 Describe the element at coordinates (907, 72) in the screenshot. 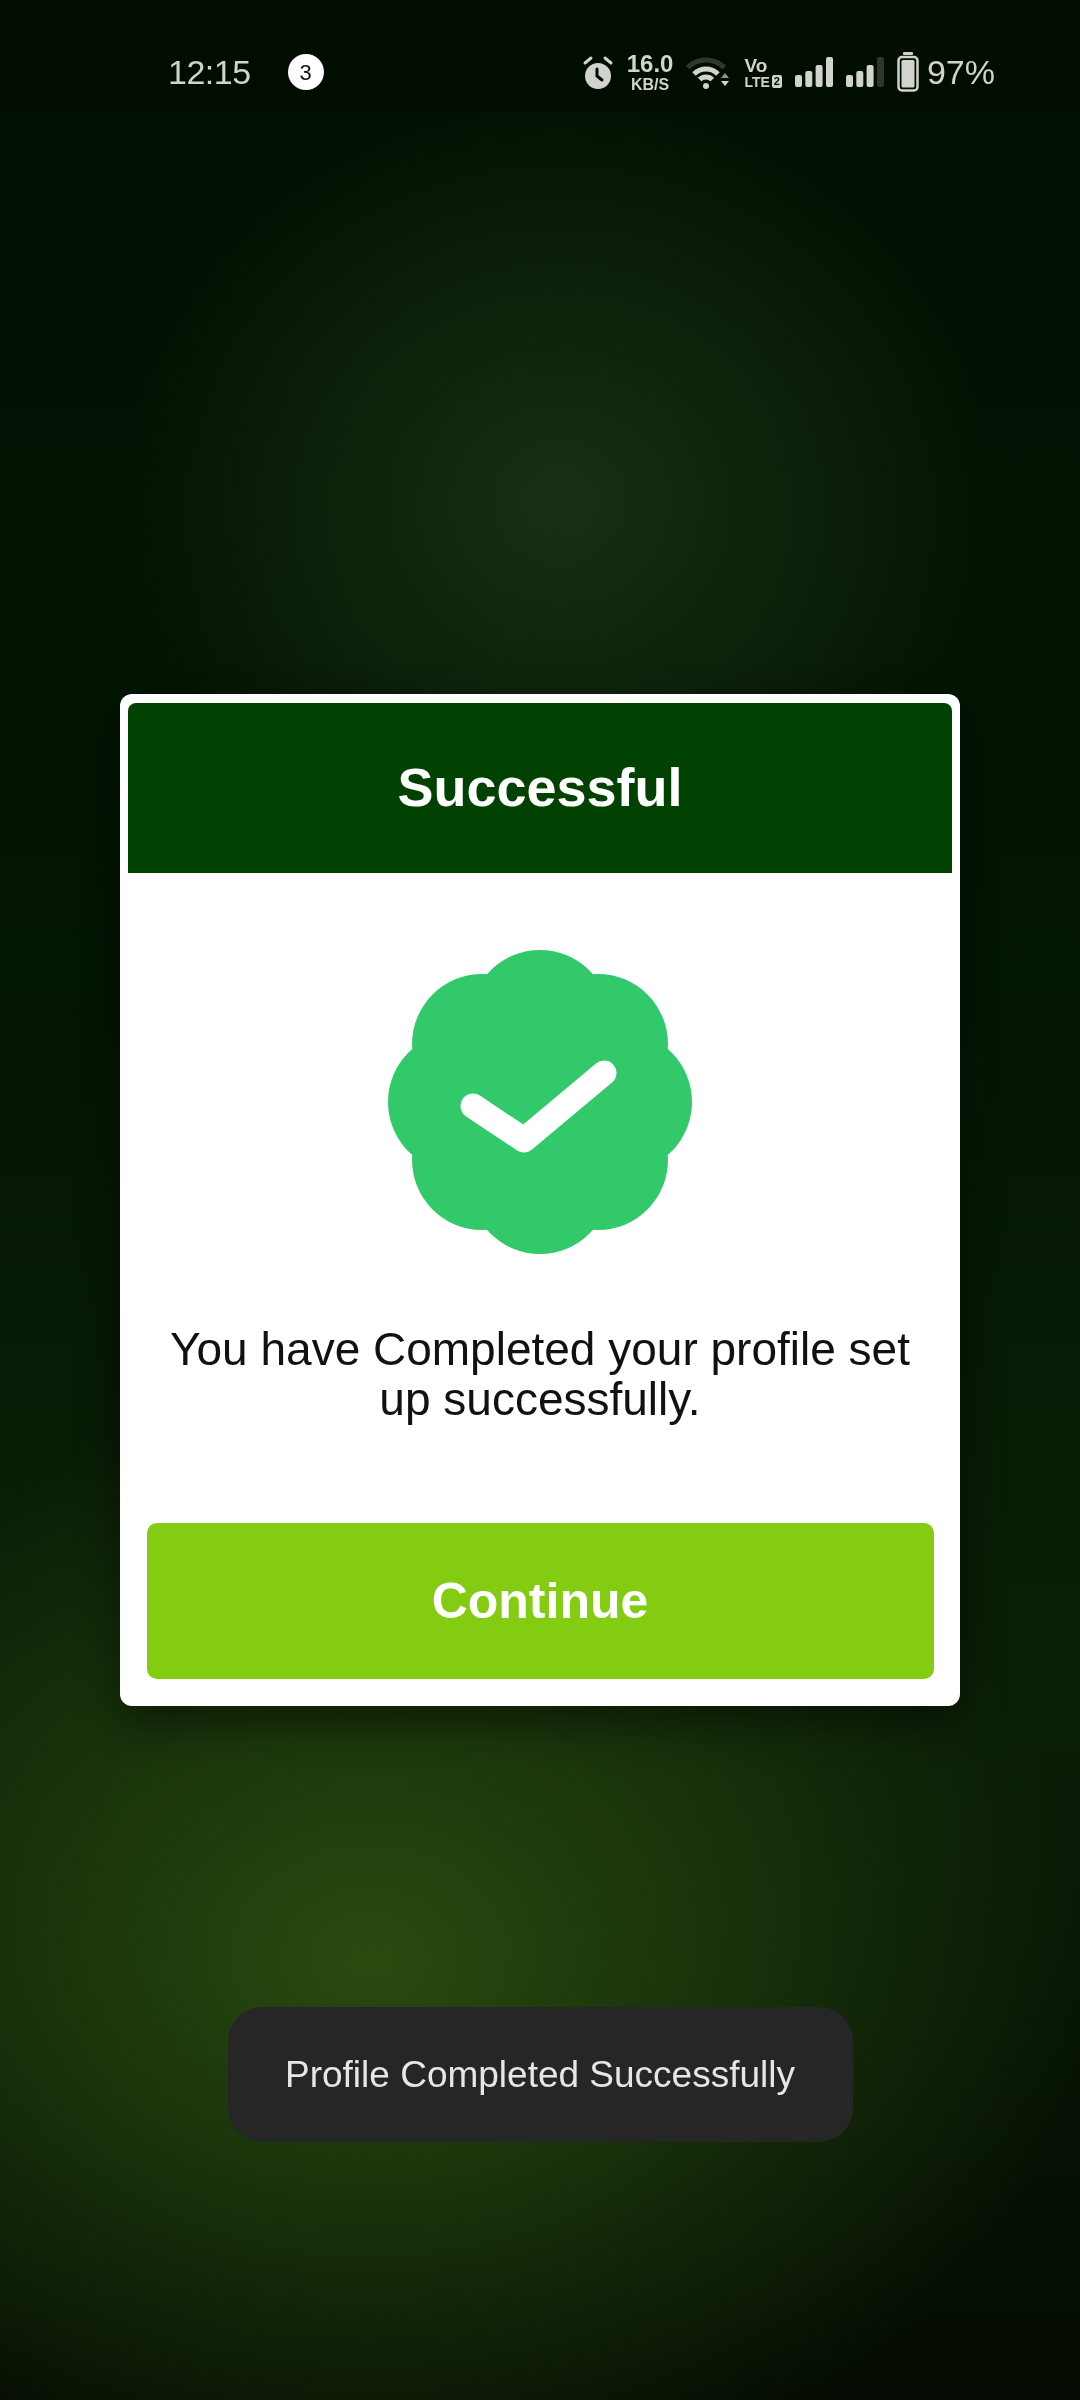

I see `battery-icon` at that location.